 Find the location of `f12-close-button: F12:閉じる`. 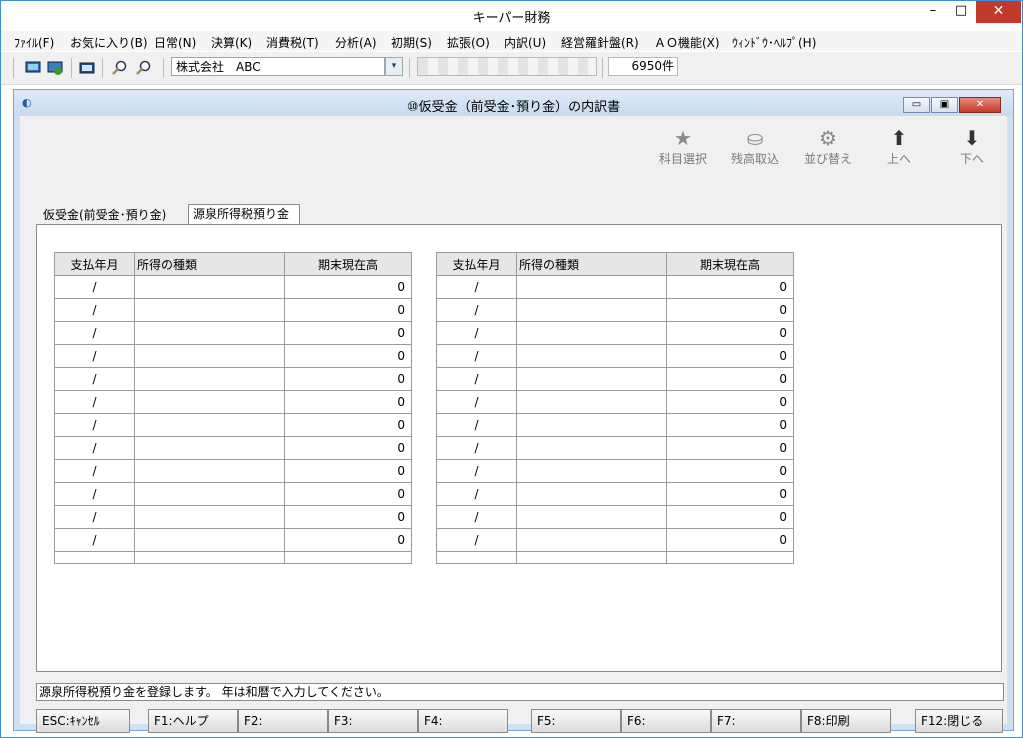

f12-close-button: F12:閉じる is located at coordinates (959, 721).